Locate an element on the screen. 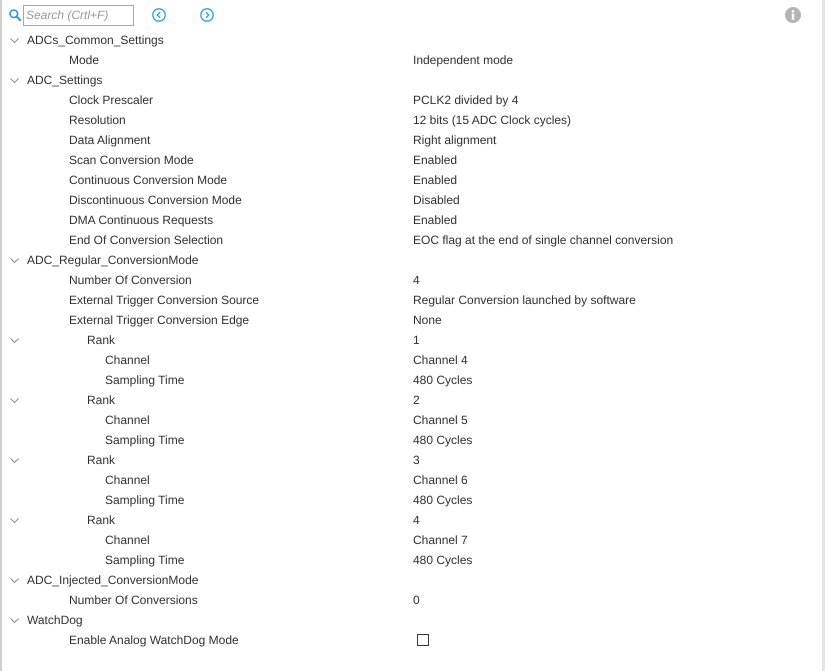 This screenshot has height=671, width=825. property-value: EOC flag at the end of single channel conversion is located at coordinates (543, 240).